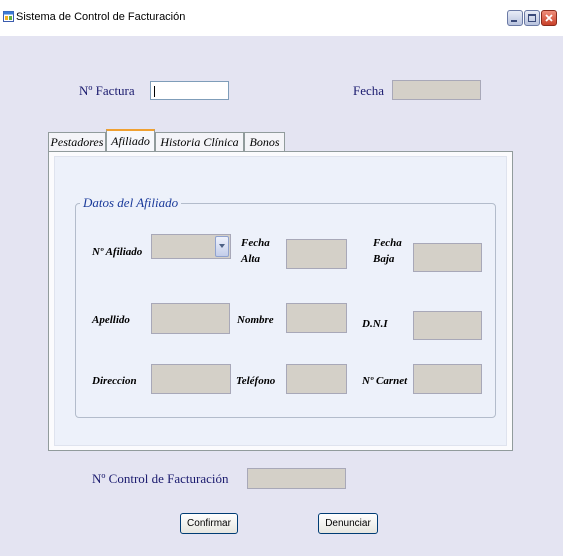  I want to click on group-legend: Datos del Afiliado, so click(131, 203).